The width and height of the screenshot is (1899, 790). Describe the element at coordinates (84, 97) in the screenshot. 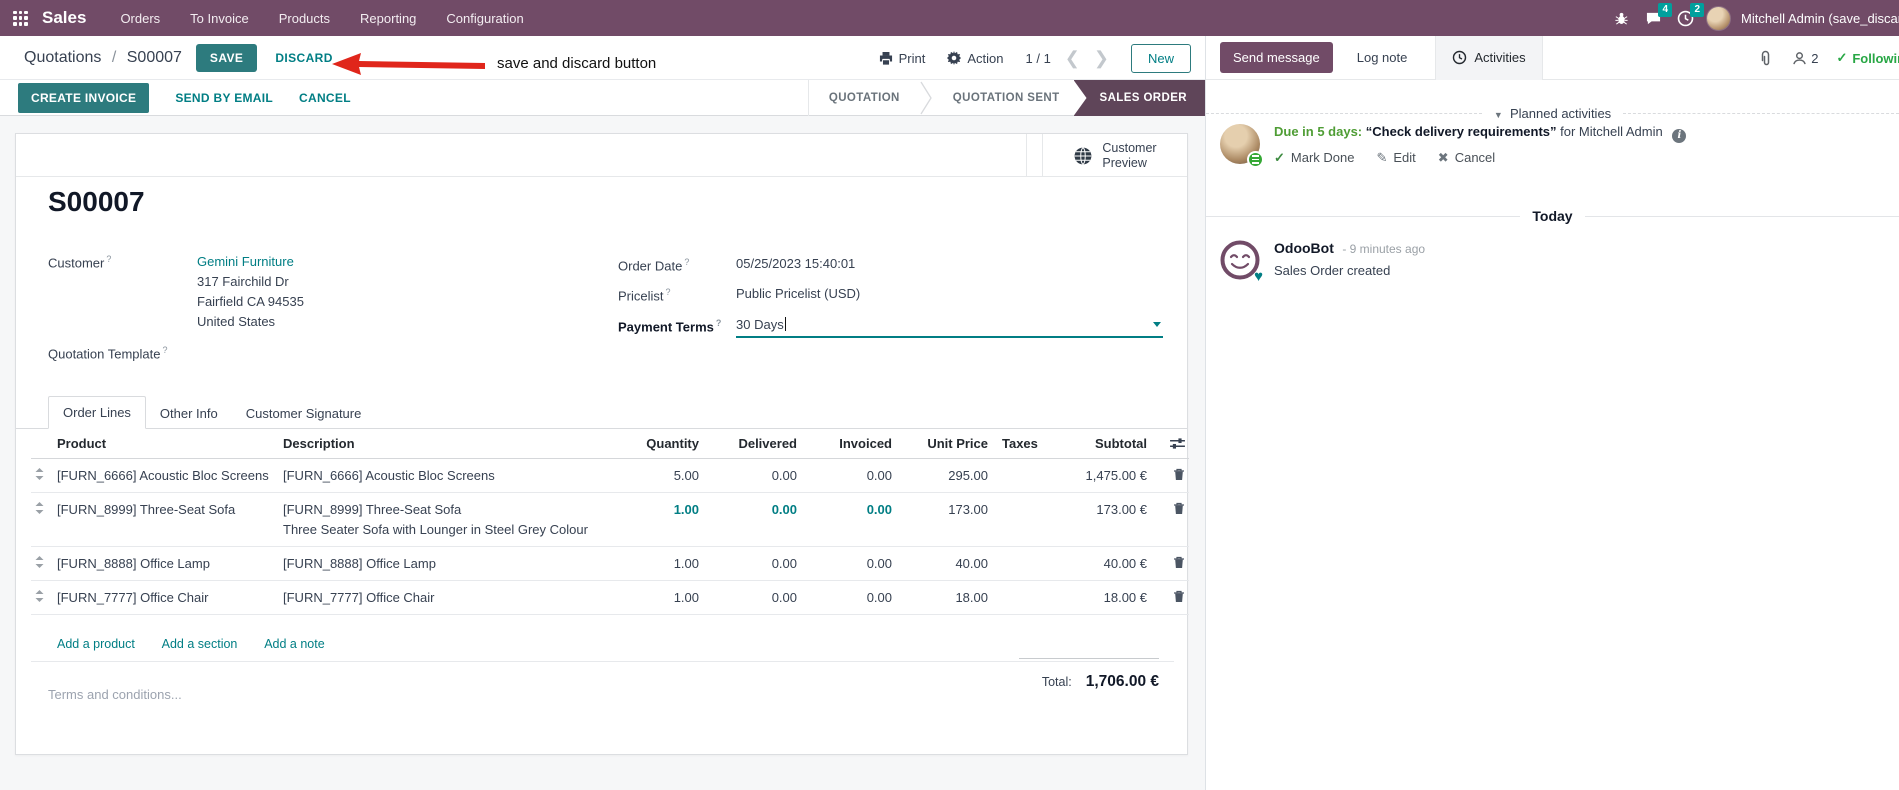

I see `create-invoice-button: CREATE INVOICE` at that location.